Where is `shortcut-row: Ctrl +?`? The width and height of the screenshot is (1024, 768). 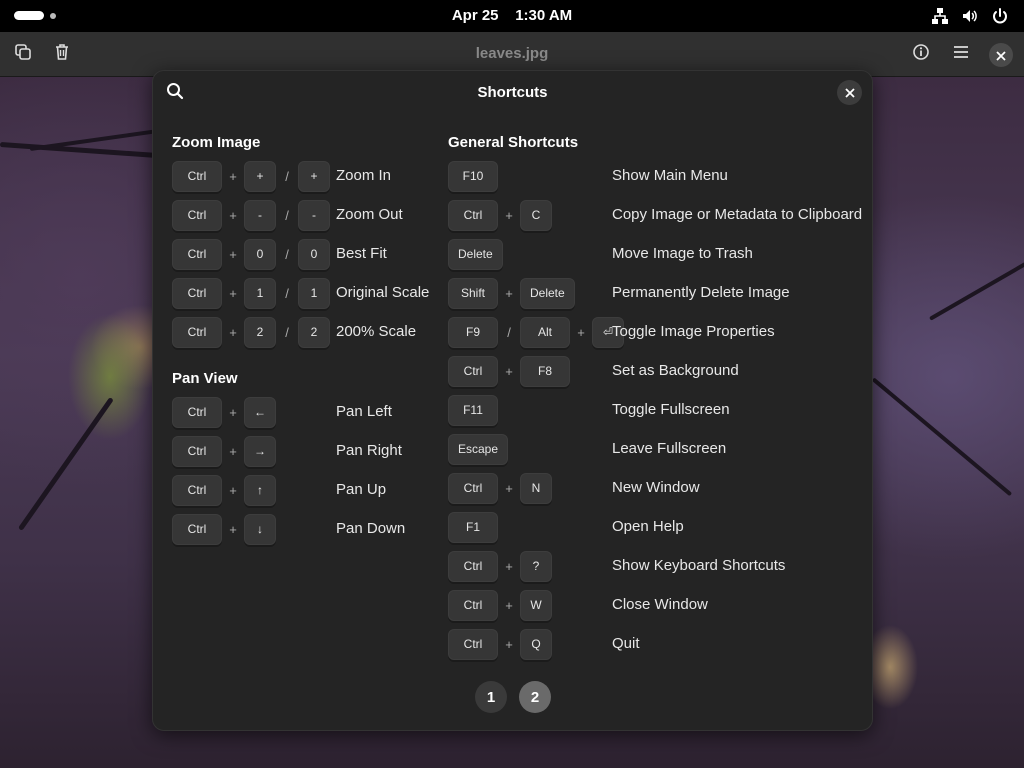 shortcut-row: Ctrl +? is located at coordinates (500, 566).